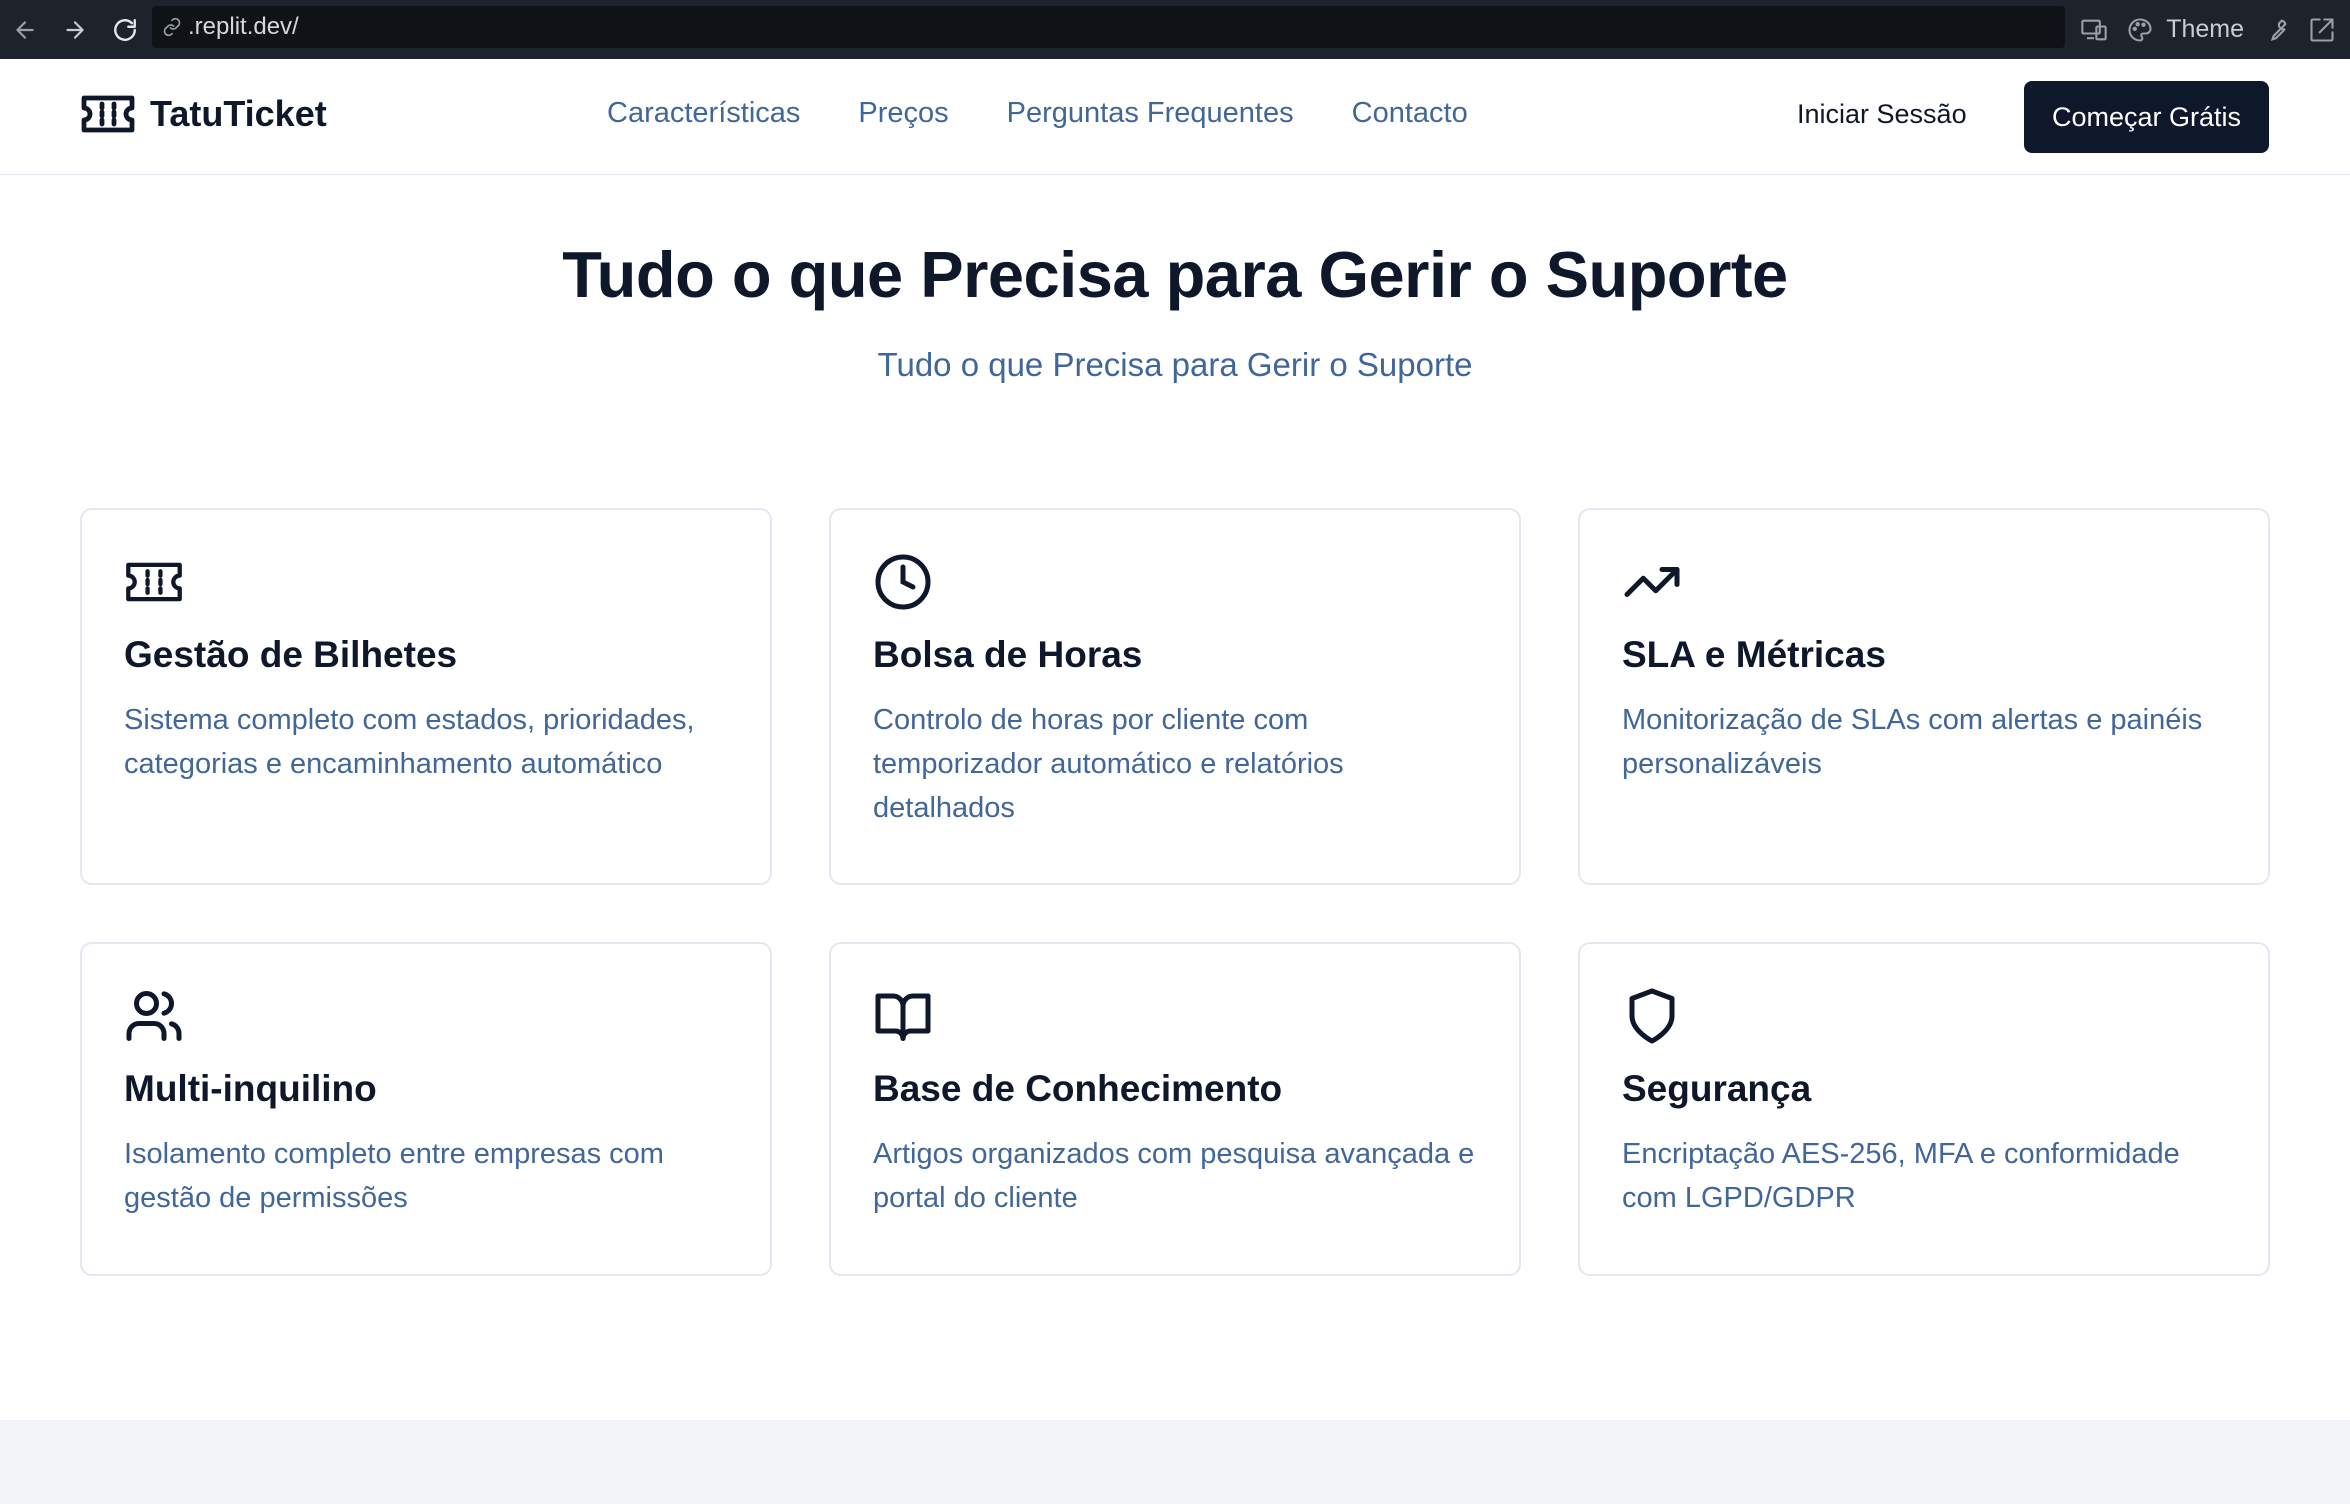  What do you see at coordinates (154, 1016) in the screenshot?
I see `users-icon` at bounding box center [154, 1016].